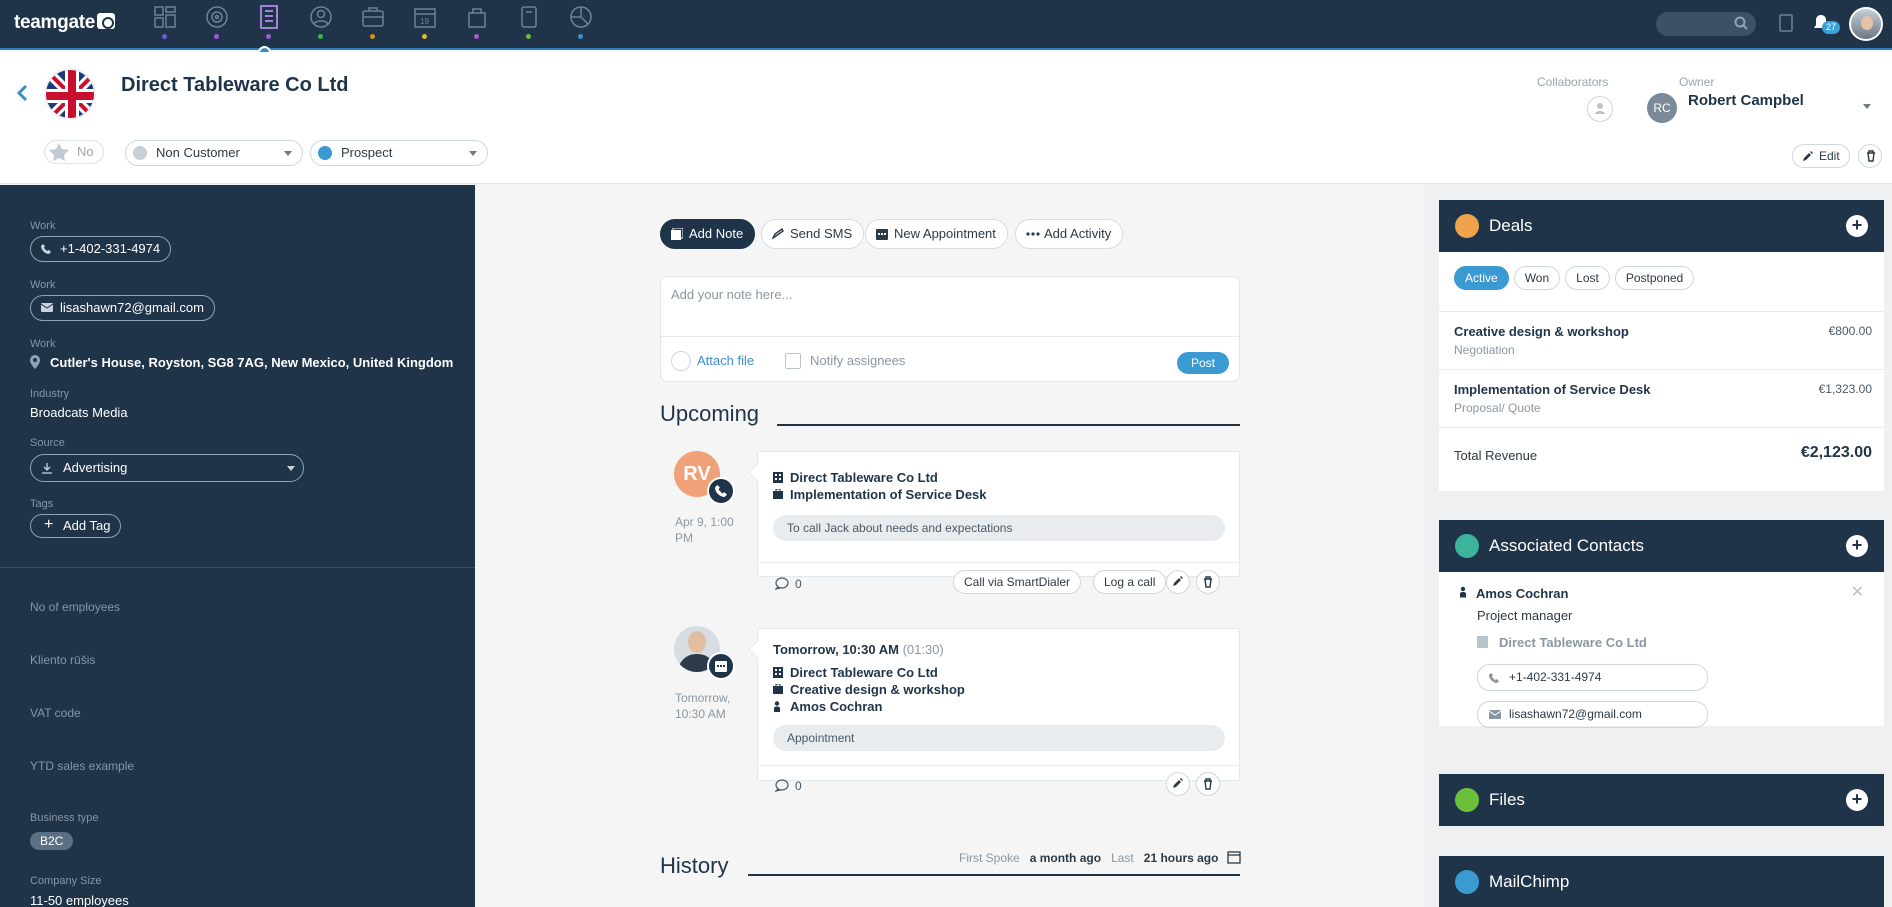 This screenshot has height=907, width=1892. What do you see at coordinates (218, 25) in the screenshot?
I see `nav-leads` at bounding box center [218, 25].